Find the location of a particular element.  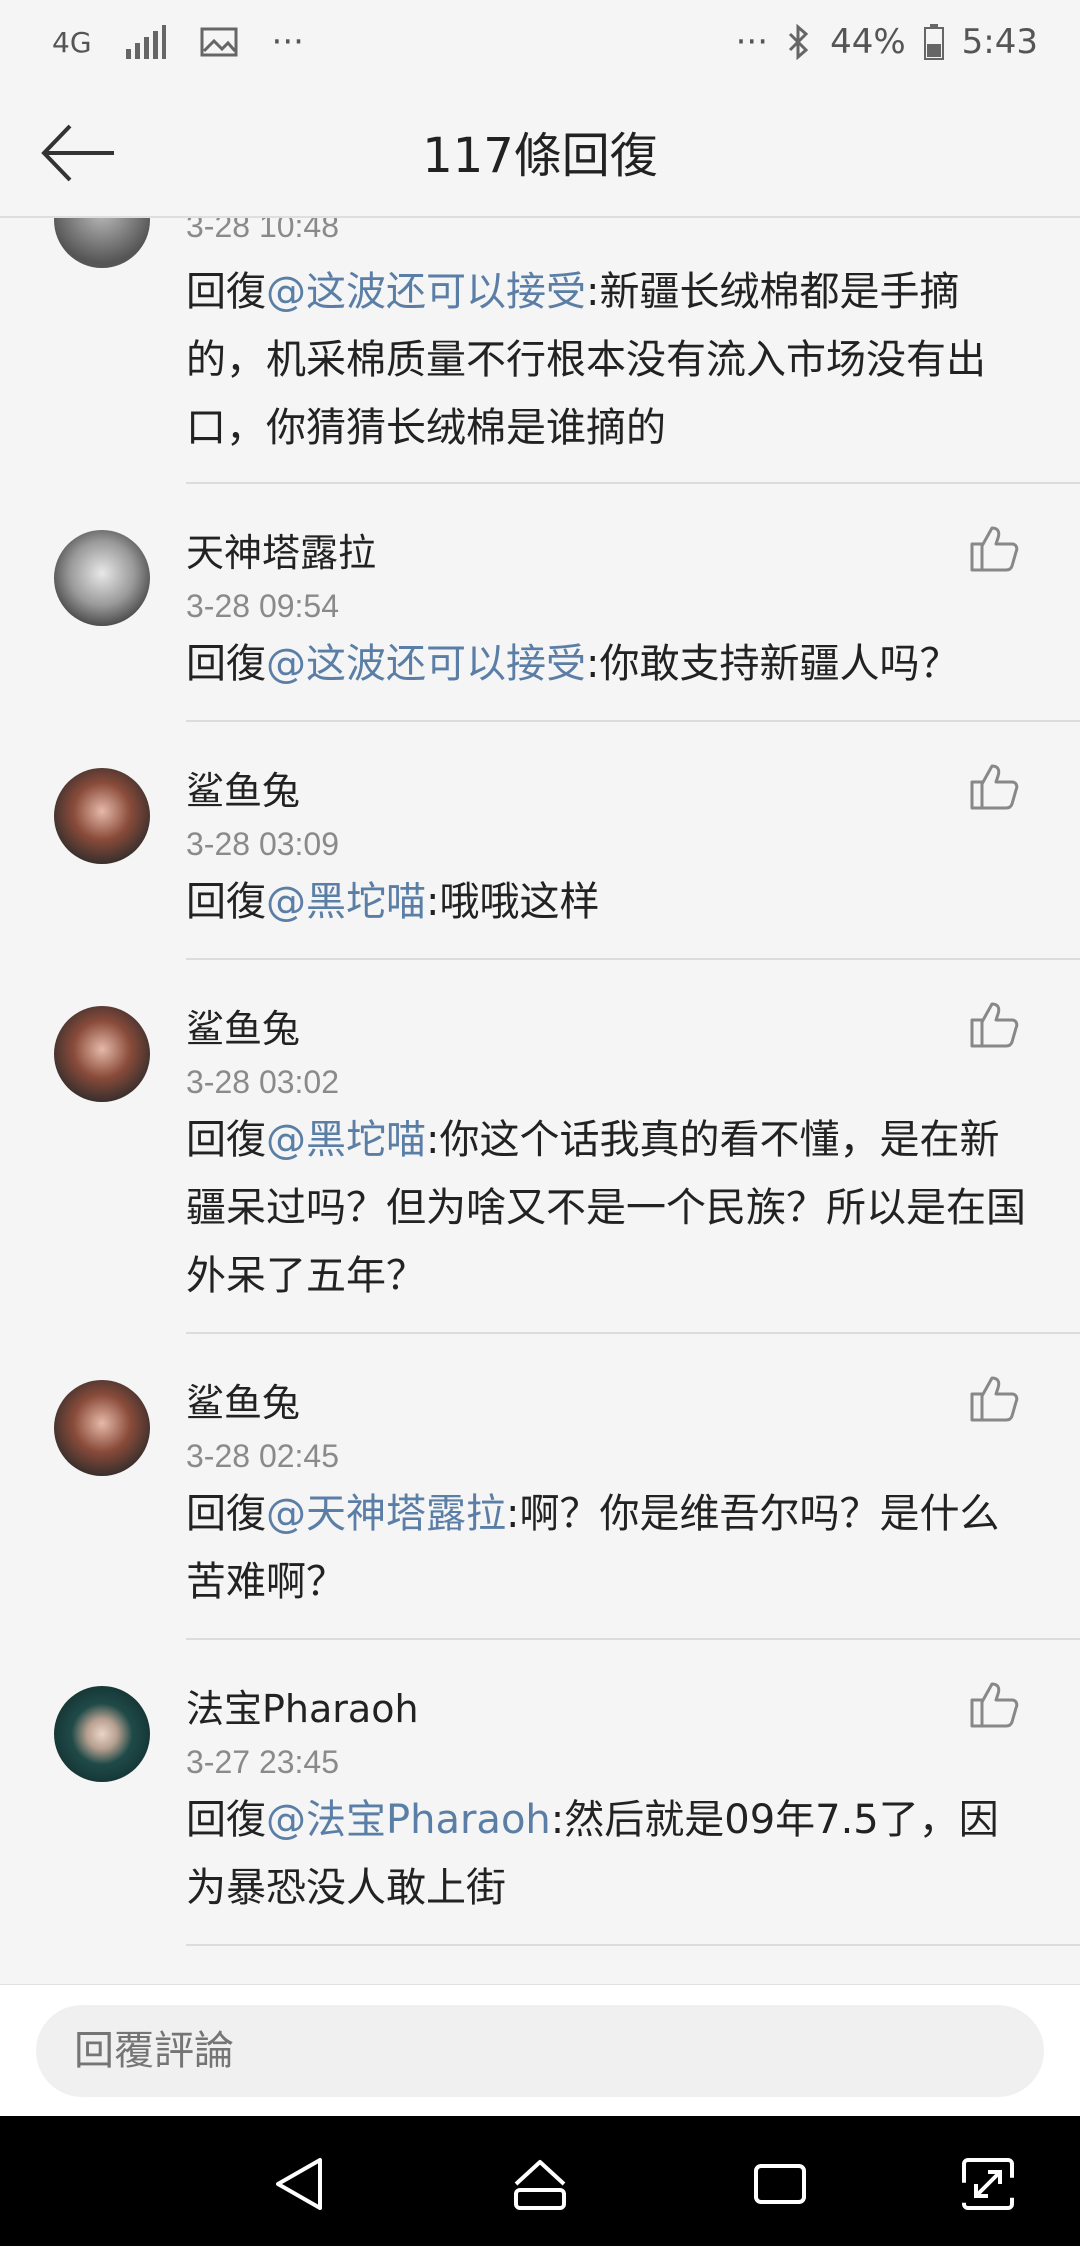

system-nav-bar is located at coordinates (540, 2181).